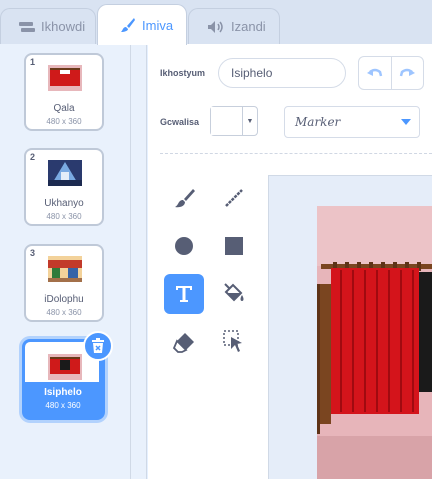 The width and height of the screenshot is (432, 479). Describe the element at coordinates (282, 73) in the screenshot. I see `costume-name-input` at that location.